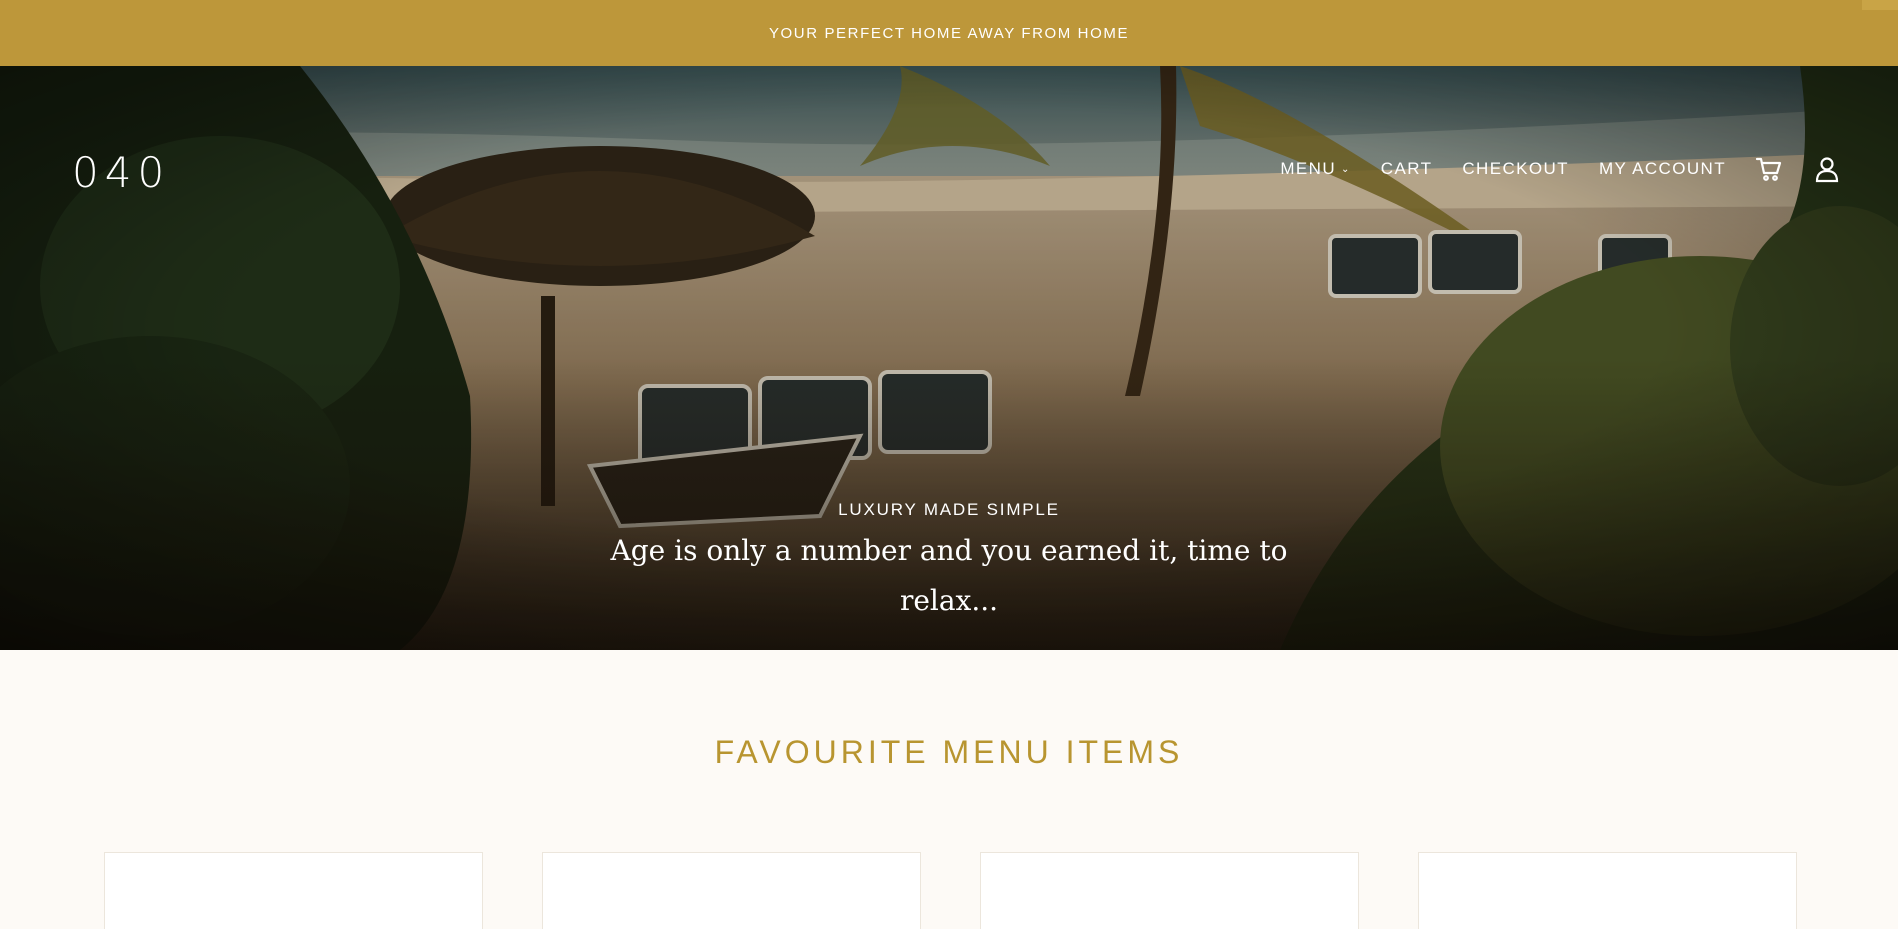 The image size is (1898, 929). What do you see at coordinates (1308, 168) in the screenshot?
I see `nav-menu-label: MENU` at bounding box center [1308, 168].